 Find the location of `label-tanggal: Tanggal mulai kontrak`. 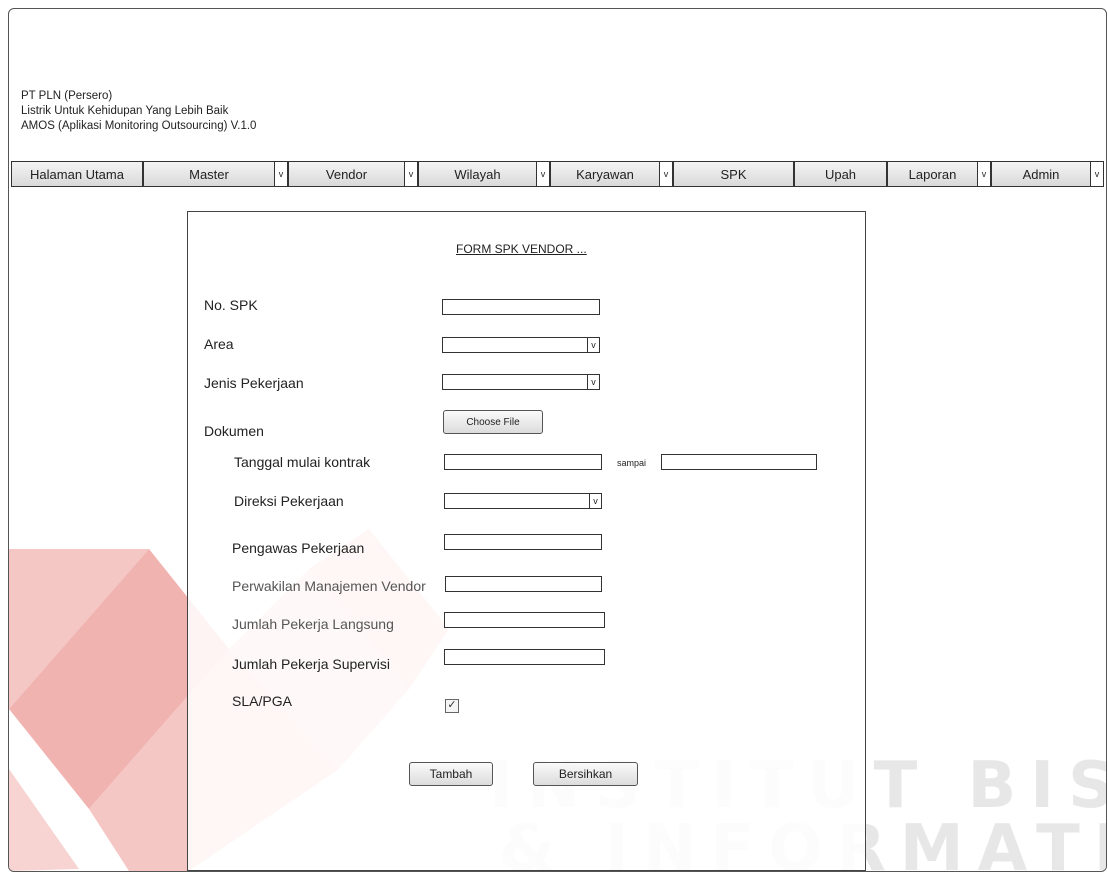

label-tanggal: Tanggal mulai kontrak is located at coordinates (302, 462).